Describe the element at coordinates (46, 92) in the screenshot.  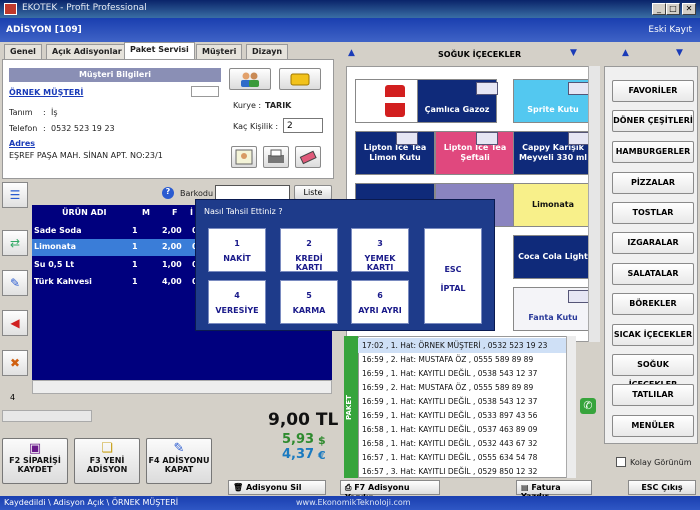
I see `customer-name-link: ÖRNEK MÜŞTERİ` at that location.